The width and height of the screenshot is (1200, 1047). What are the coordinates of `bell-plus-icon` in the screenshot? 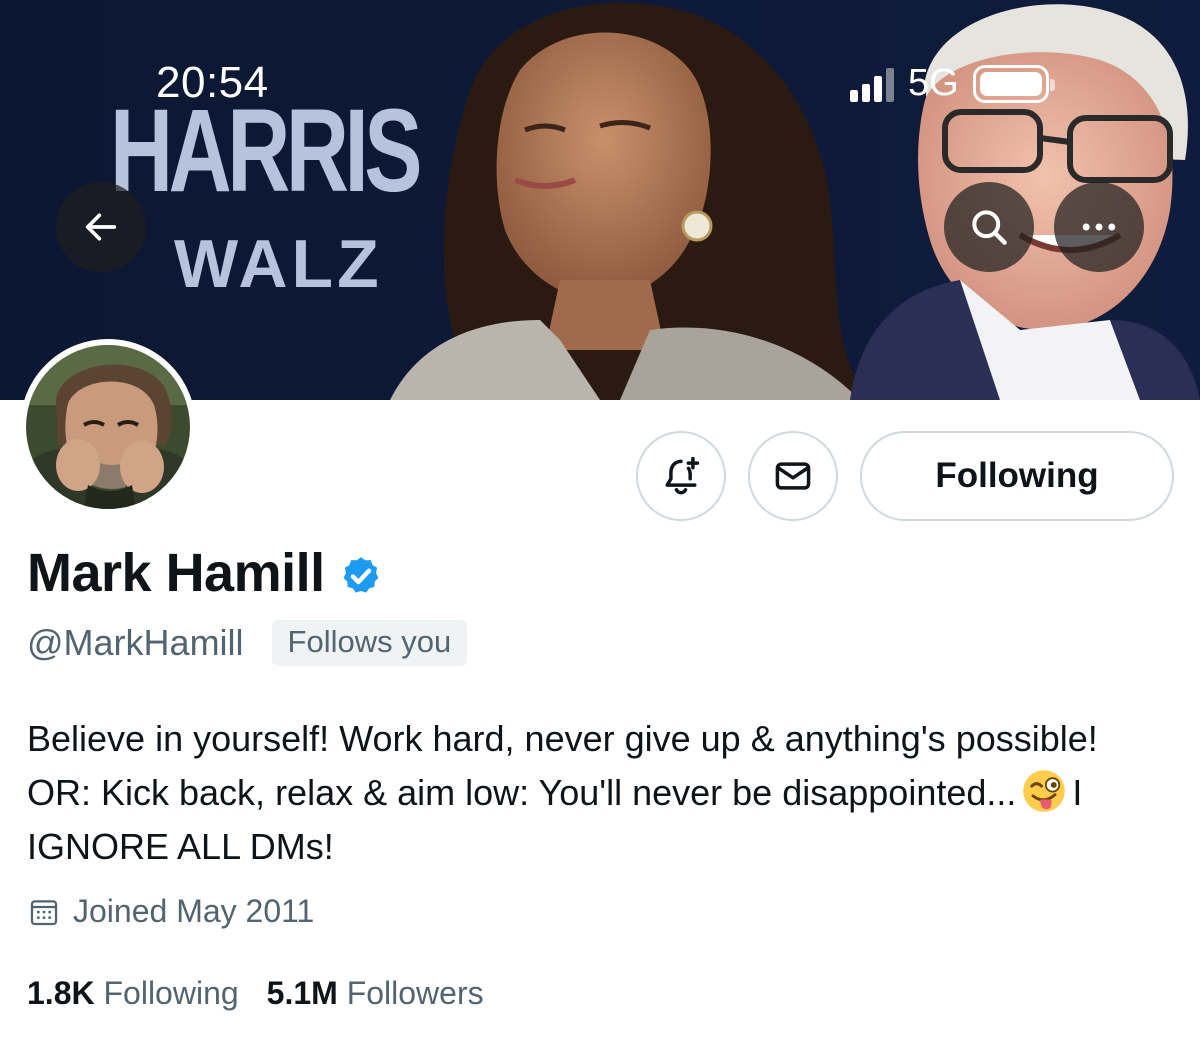 It's located at (682, 475).